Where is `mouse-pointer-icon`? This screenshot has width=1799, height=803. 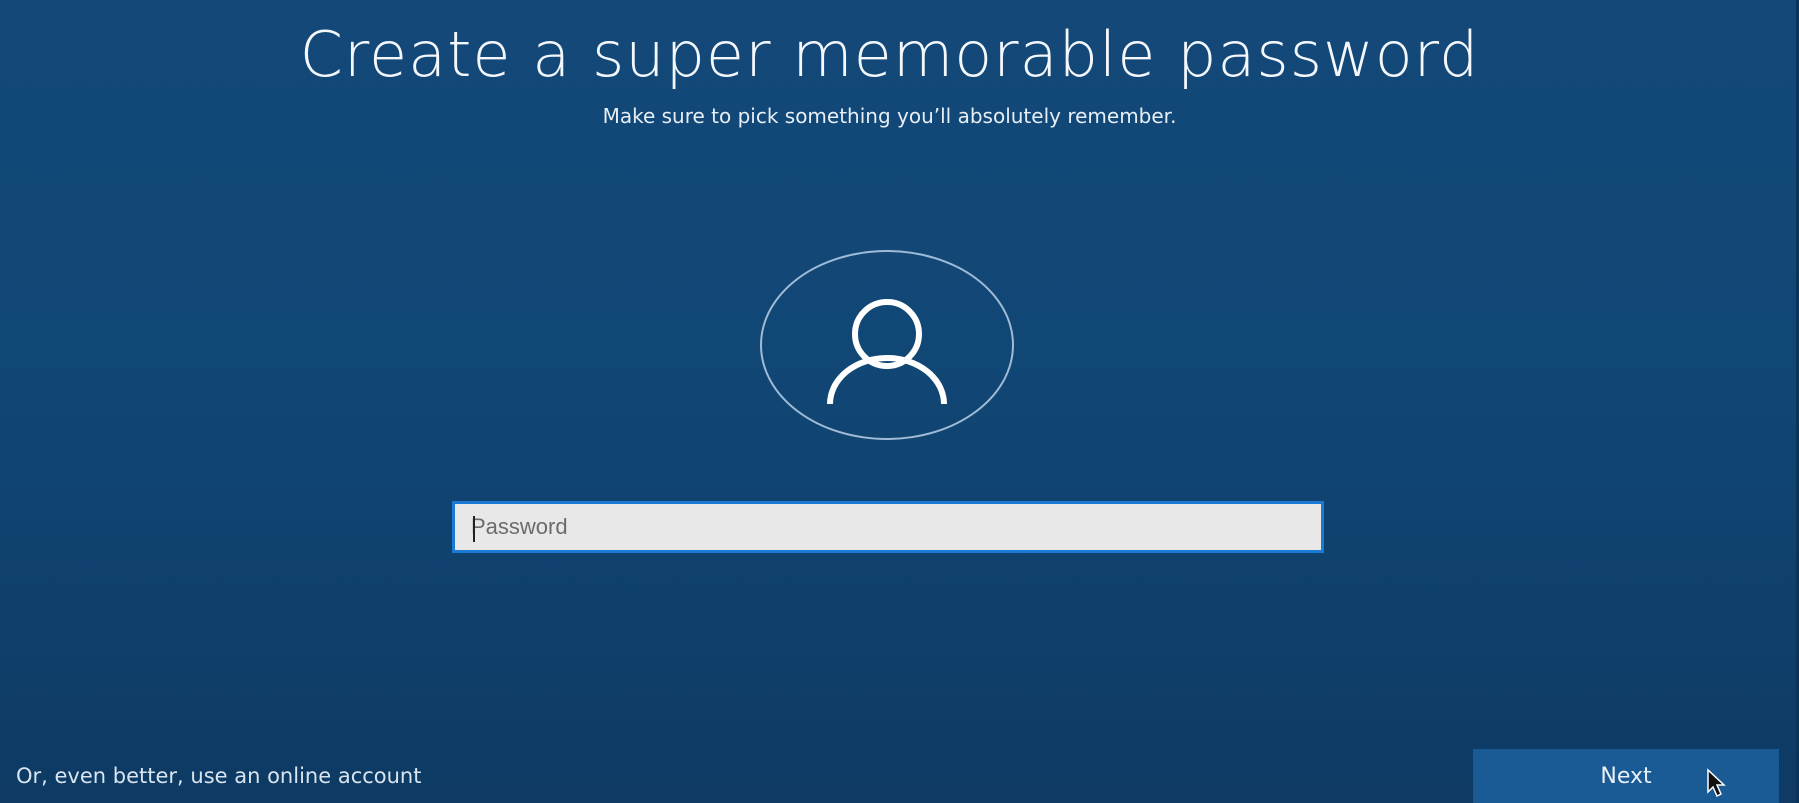
mouse-pointer-icon is located at coordinates (1716, 783).